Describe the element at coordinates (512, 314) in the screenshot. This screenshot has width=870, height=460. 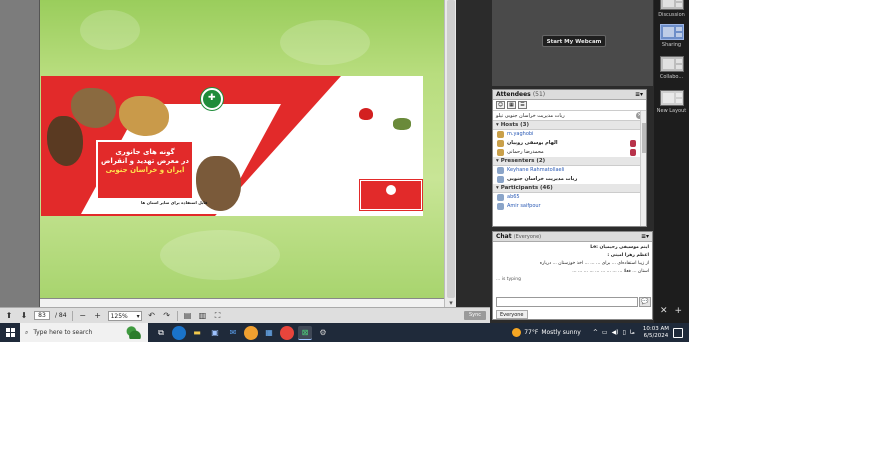
I see `chat-tab-everyone: Everyone` at that location.